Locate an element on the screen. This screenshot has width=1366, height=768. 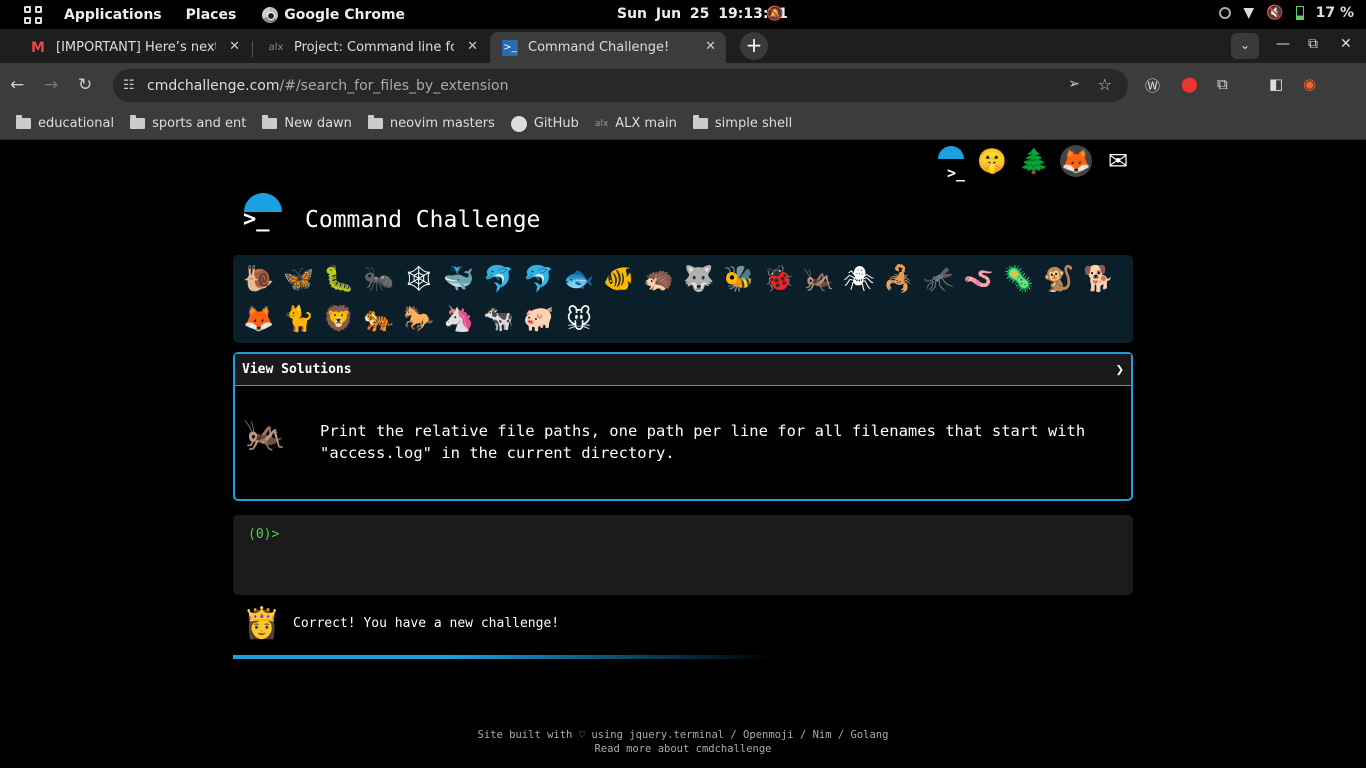
result-message: Correct! You have a new challenge! is located at coordinates (426, 623).